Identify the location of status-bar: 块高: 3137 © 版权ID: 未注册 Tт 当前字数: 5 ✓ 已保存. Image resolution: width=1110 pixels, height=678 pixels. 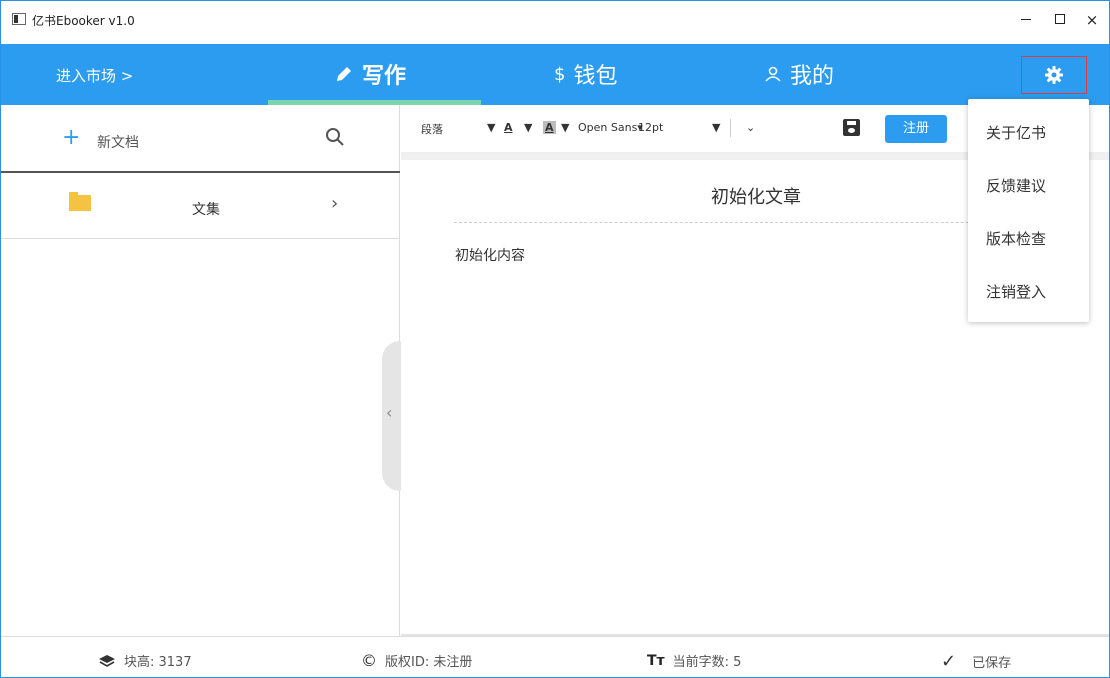
(555, 656).